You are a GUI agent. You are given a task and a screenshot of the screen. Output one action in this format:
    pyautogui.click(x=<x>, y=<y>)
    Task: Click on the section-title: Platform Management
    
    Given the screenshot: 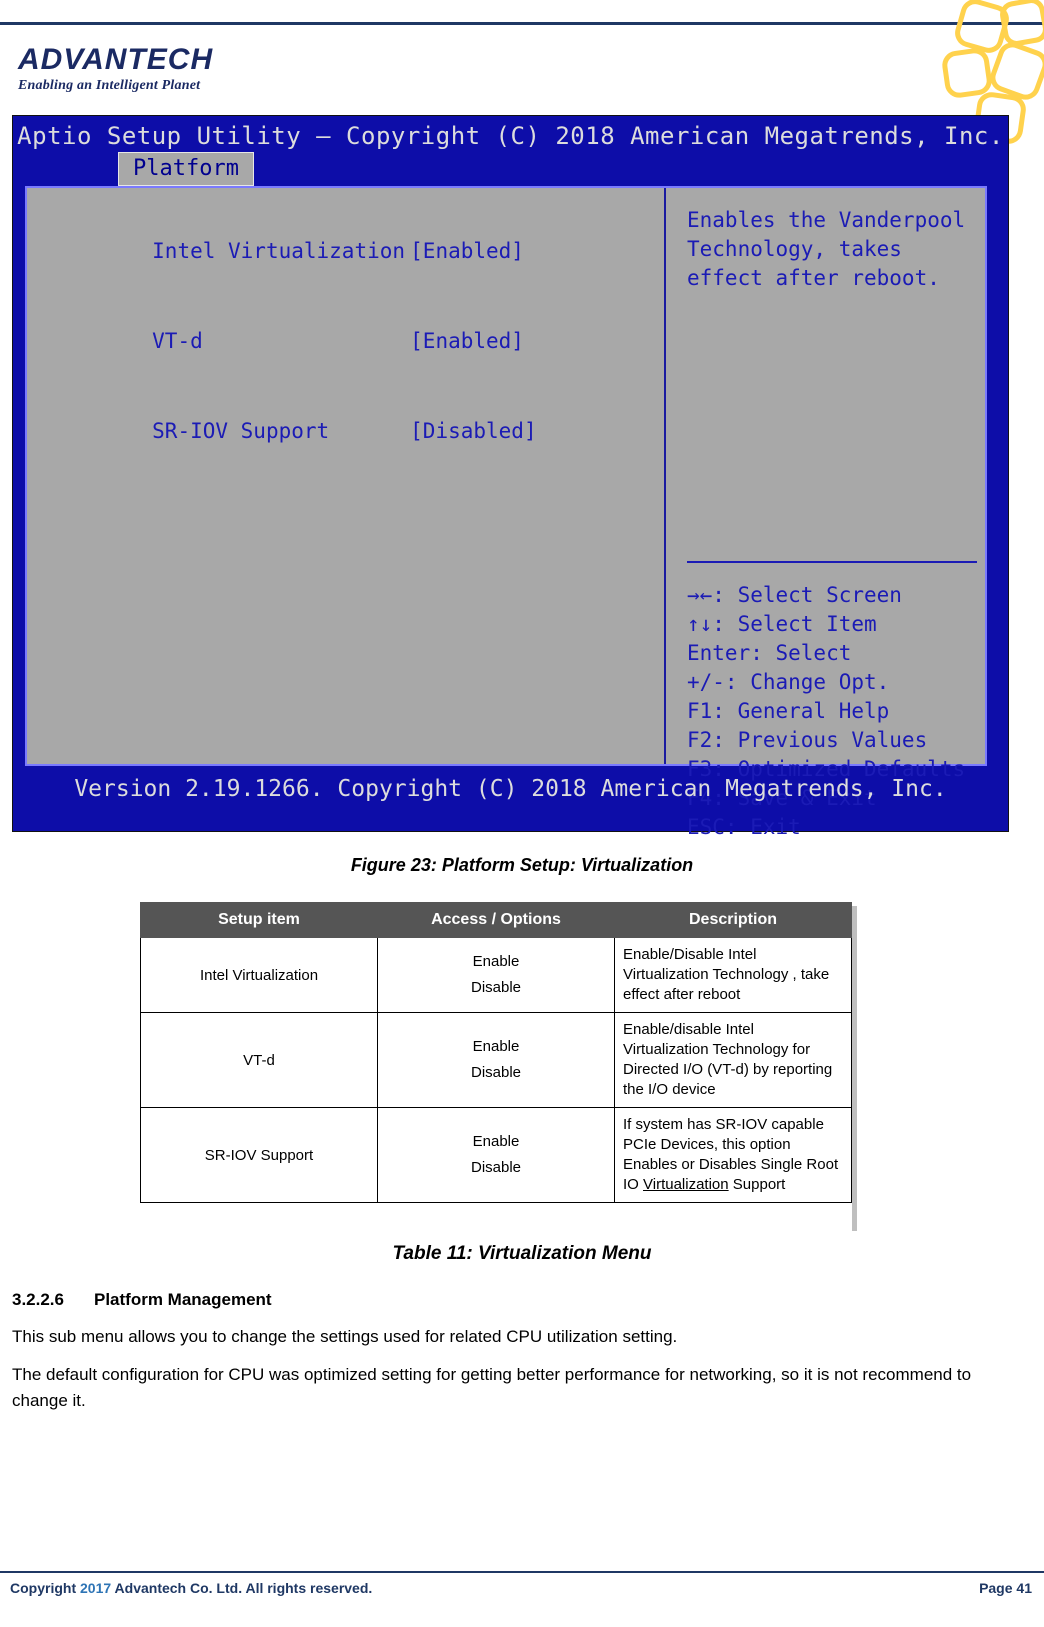 What is the action you would take?
    pyautogui.click(x=183, y=1299)
    